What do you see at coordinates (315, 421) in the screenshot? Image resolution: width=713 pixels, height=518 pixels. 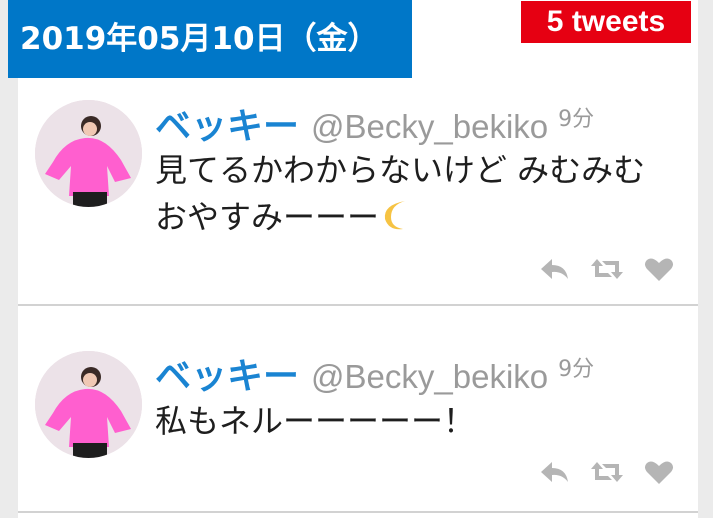 I see `tweet-text: 私もネルーーーーー！` at bounding box center [315, 421].